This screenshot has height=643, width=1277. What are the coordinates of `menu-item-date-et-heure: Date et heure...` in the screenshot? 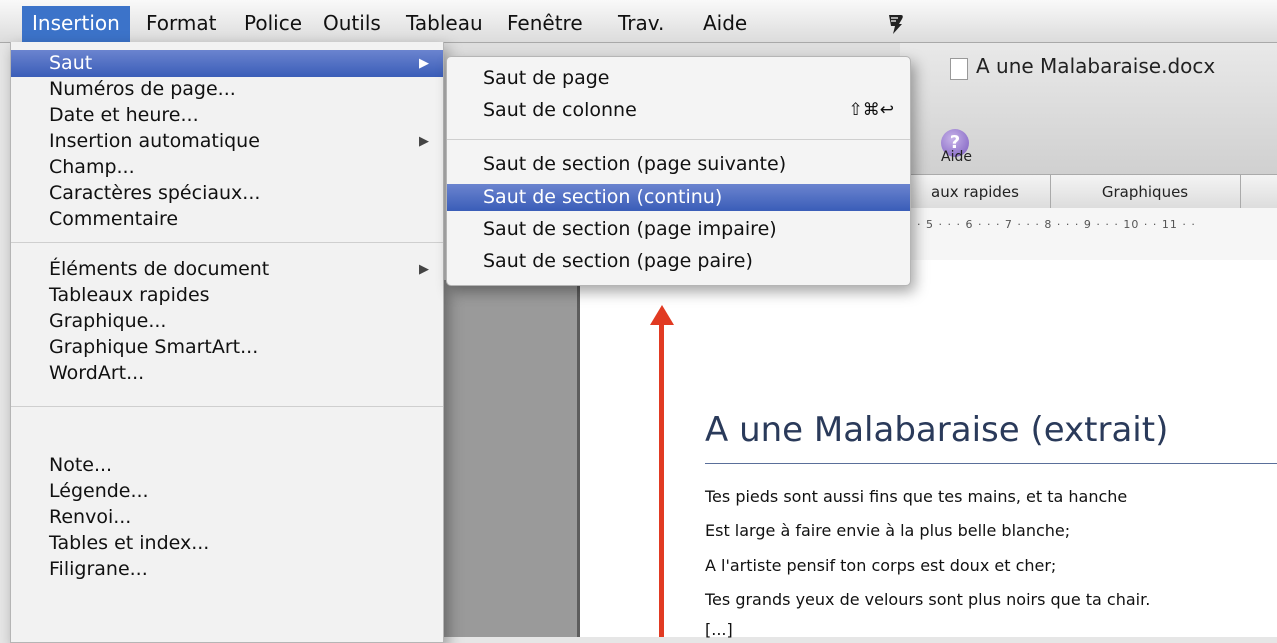 It's located at (227, 115).